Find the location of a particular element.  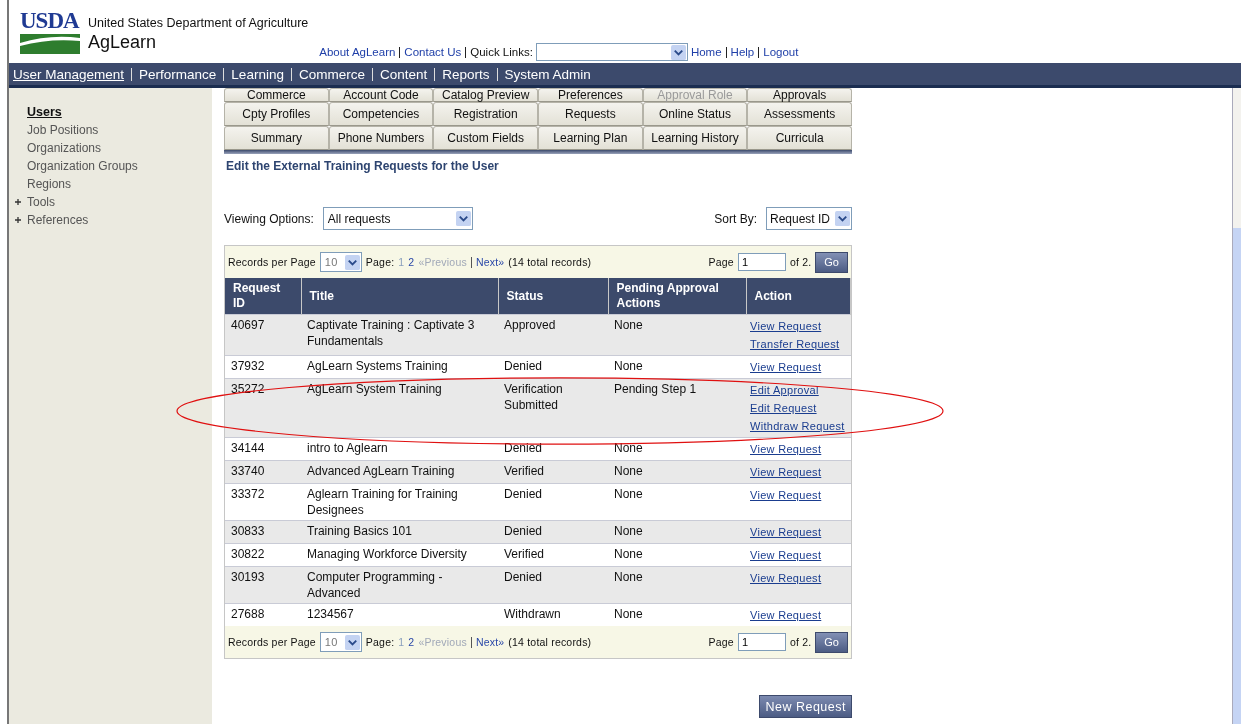

tab: Preferences is located at coordinates (590, 95).